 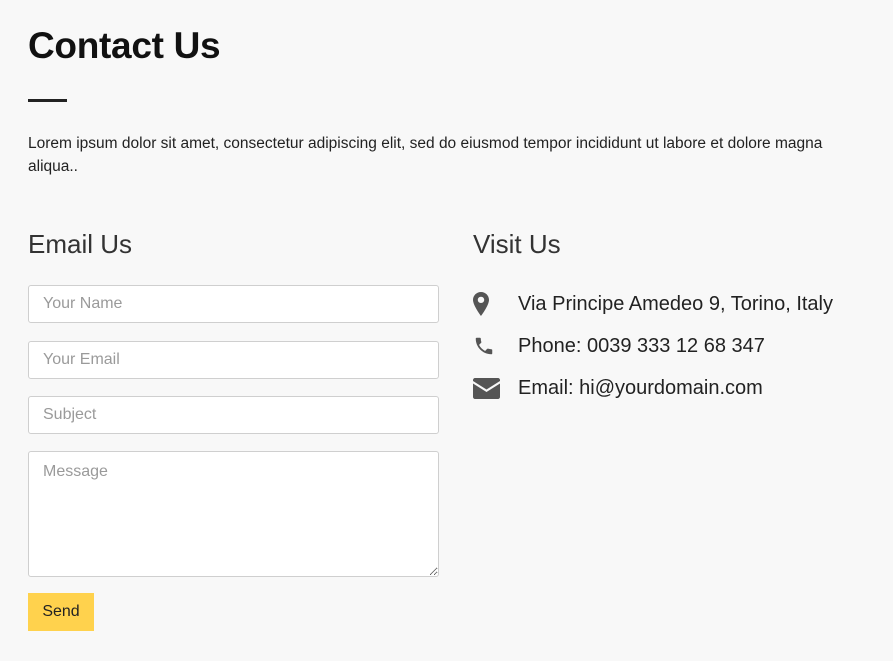 I want to click on email-us-heading: Email Us, so click(x=80, y=244).